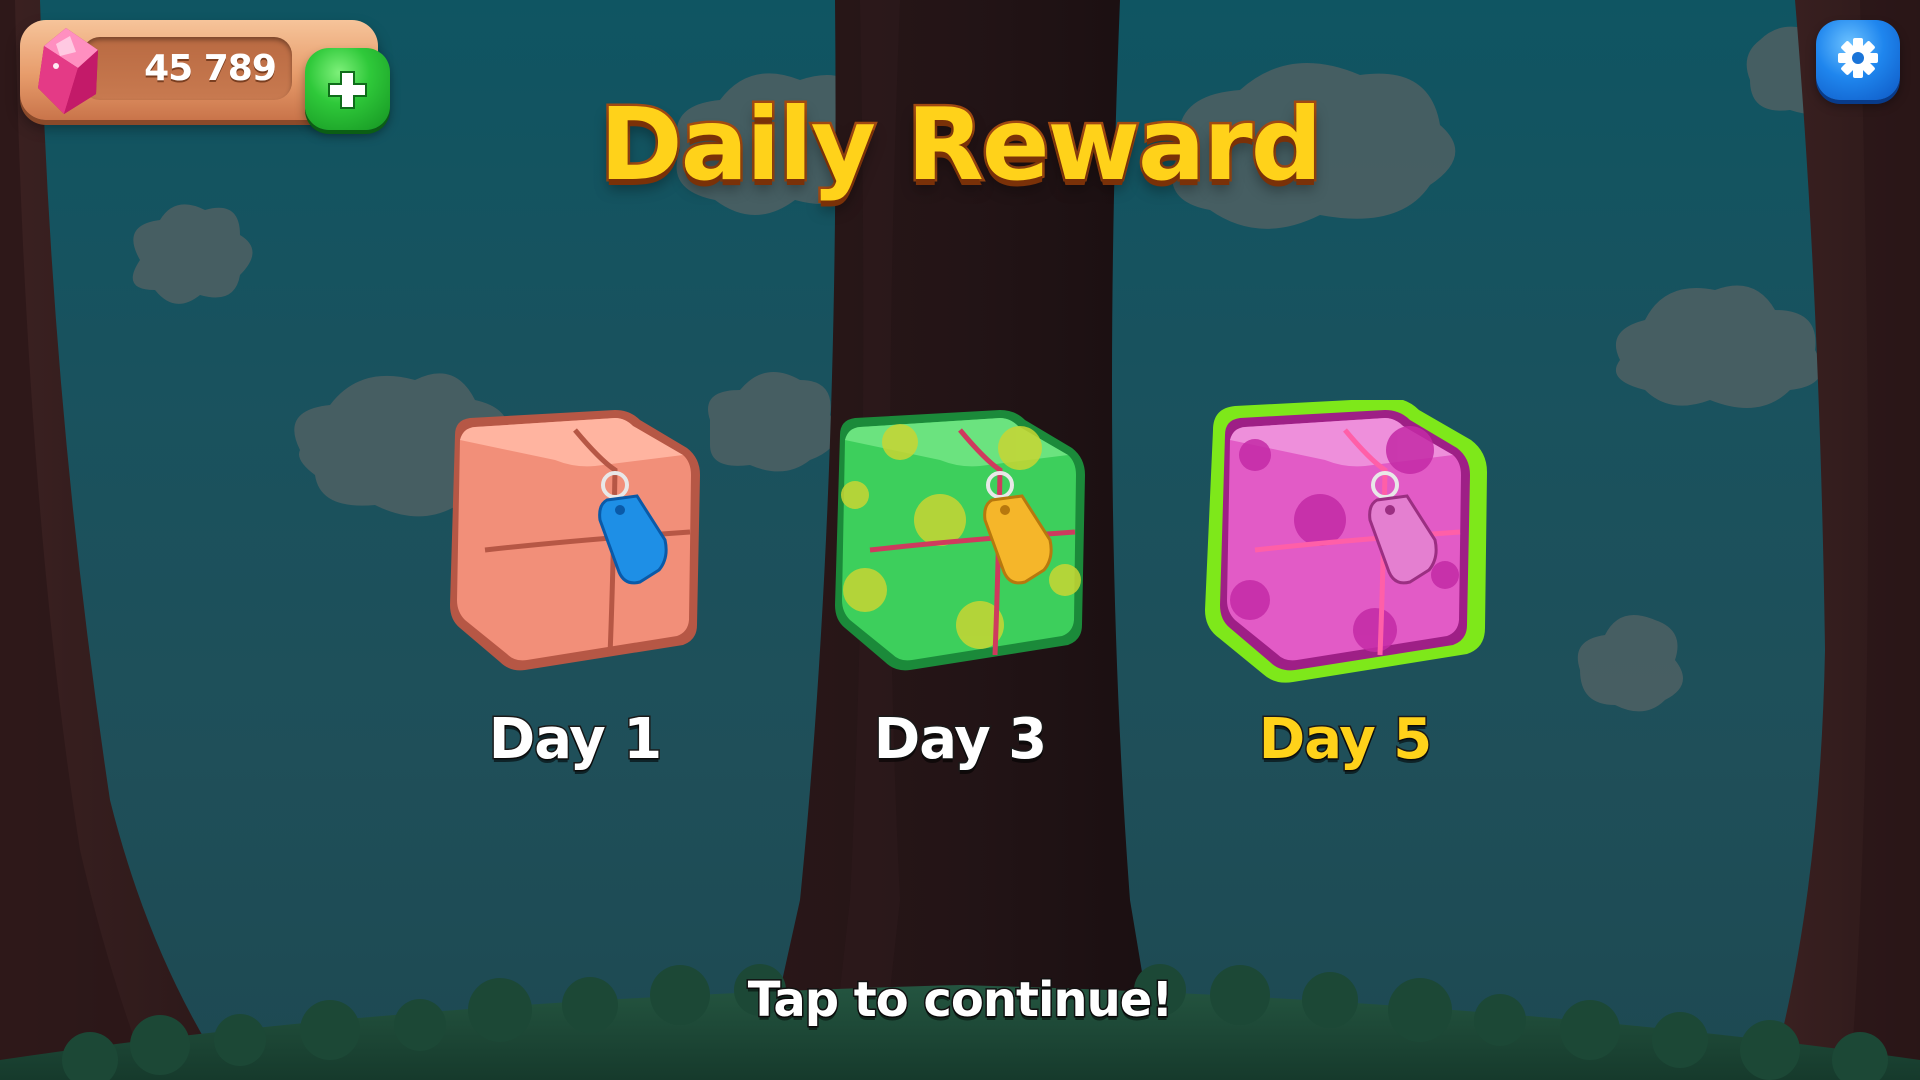 The width and height of the screenshot is (1920, 1080). Describe the element at coordinates (210, 68) in the screenshot. I see `gem-count: 45 789` at that location.